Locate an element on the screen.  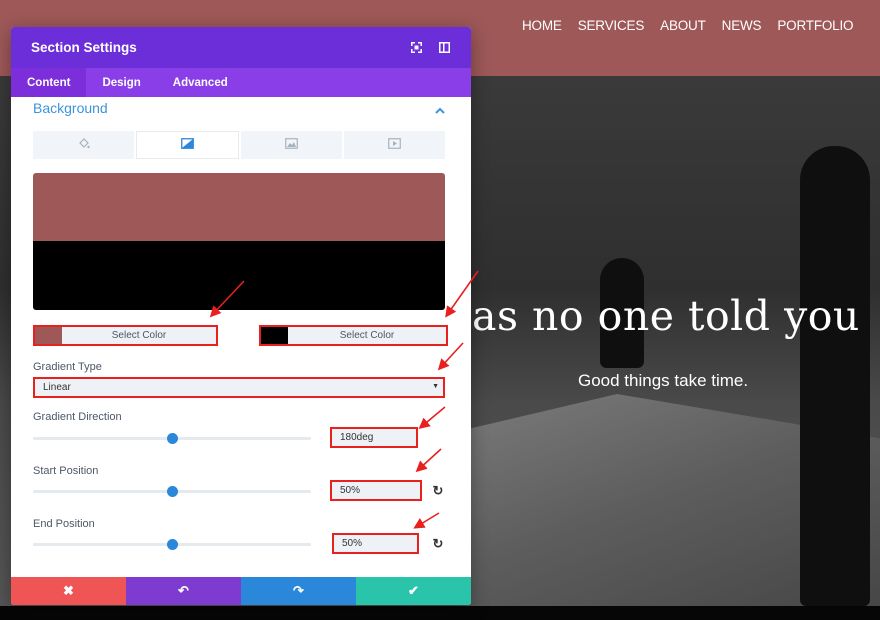
walker-silhouette is located at coordinates (835, 376).